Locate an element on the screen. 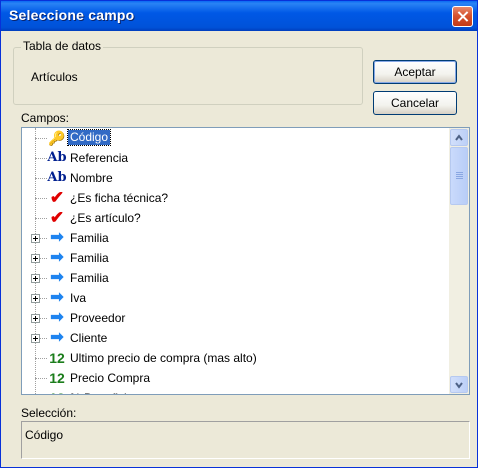 The image size is (478, 468). tree-item-label: Nombre is located at coordinates (91, 178).